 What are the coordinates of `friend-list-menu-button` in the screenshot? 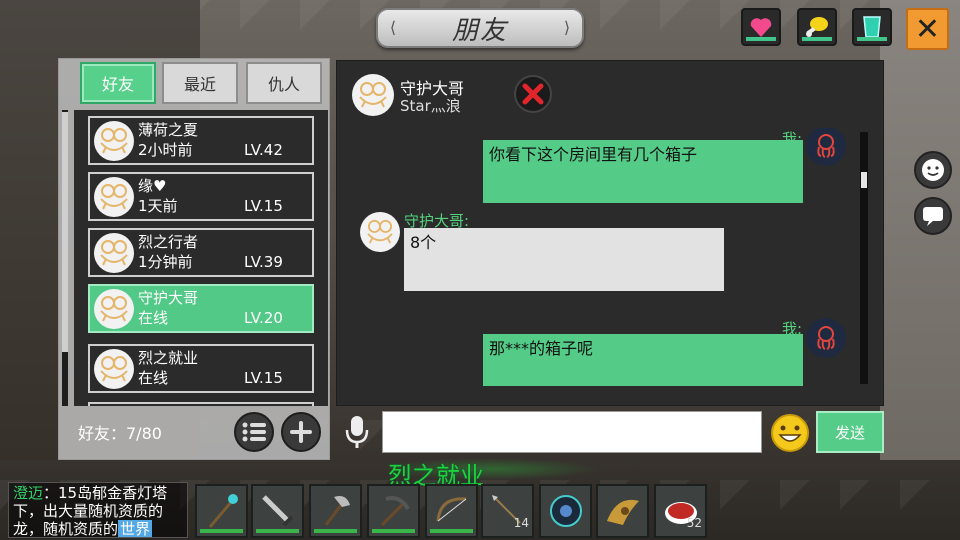 It's located at (254, 432).